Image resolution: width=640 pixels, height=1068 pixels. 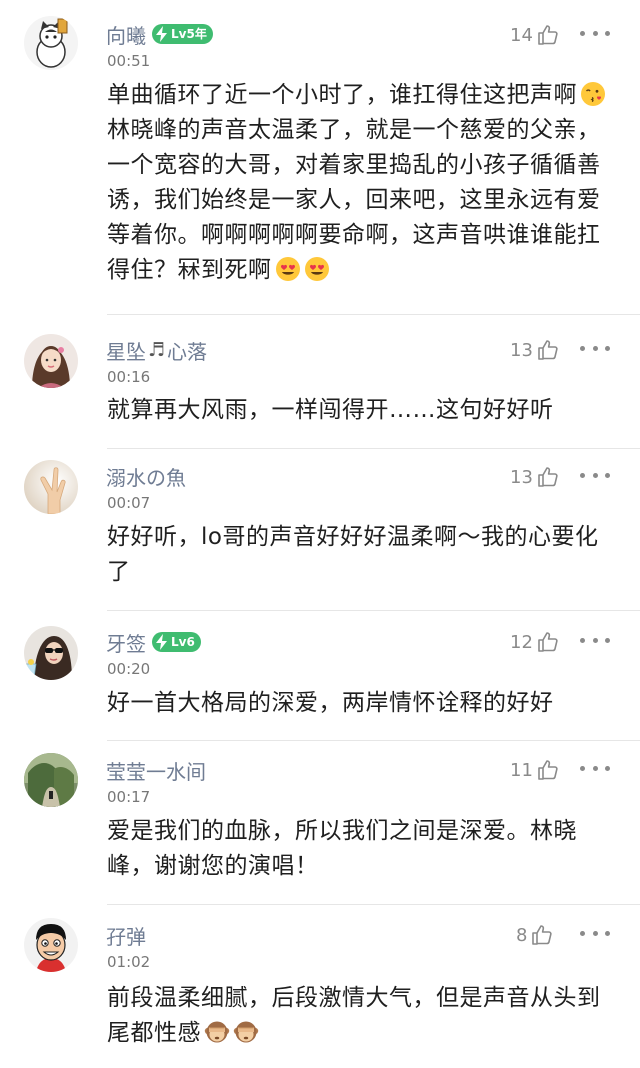 What do you see at coordinates (330, 703) in the screenshot?
I see `comment-text: 好一首大格局的深爱，两岸情怀诠释的好好` at bounding box center [330, 703].